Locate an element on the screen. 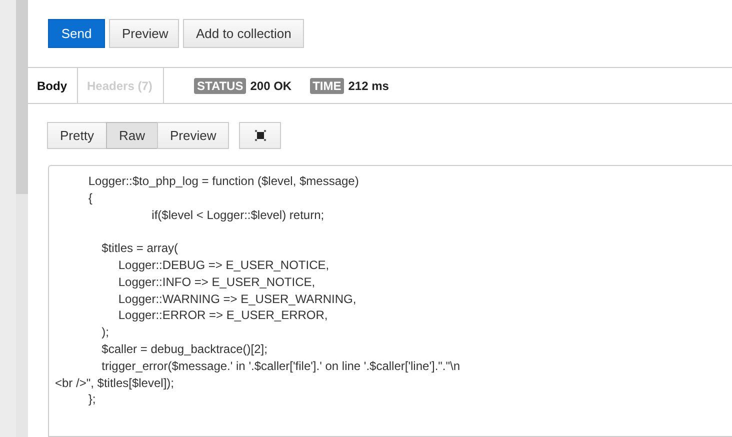  code-line: Logger::WARNING => E_USER_WARNING, is located at coordinates (237, 299).